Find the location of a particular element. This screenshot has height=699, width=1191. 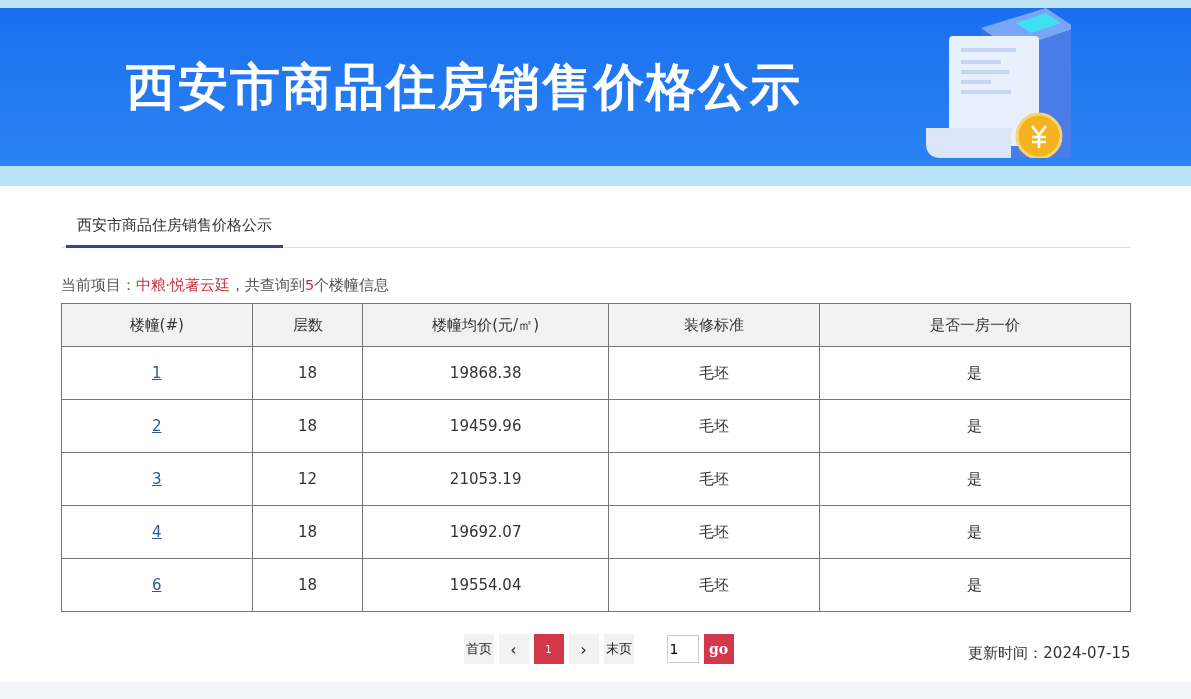

table-cell: 19692.07 is located at coordinates (485, 532).